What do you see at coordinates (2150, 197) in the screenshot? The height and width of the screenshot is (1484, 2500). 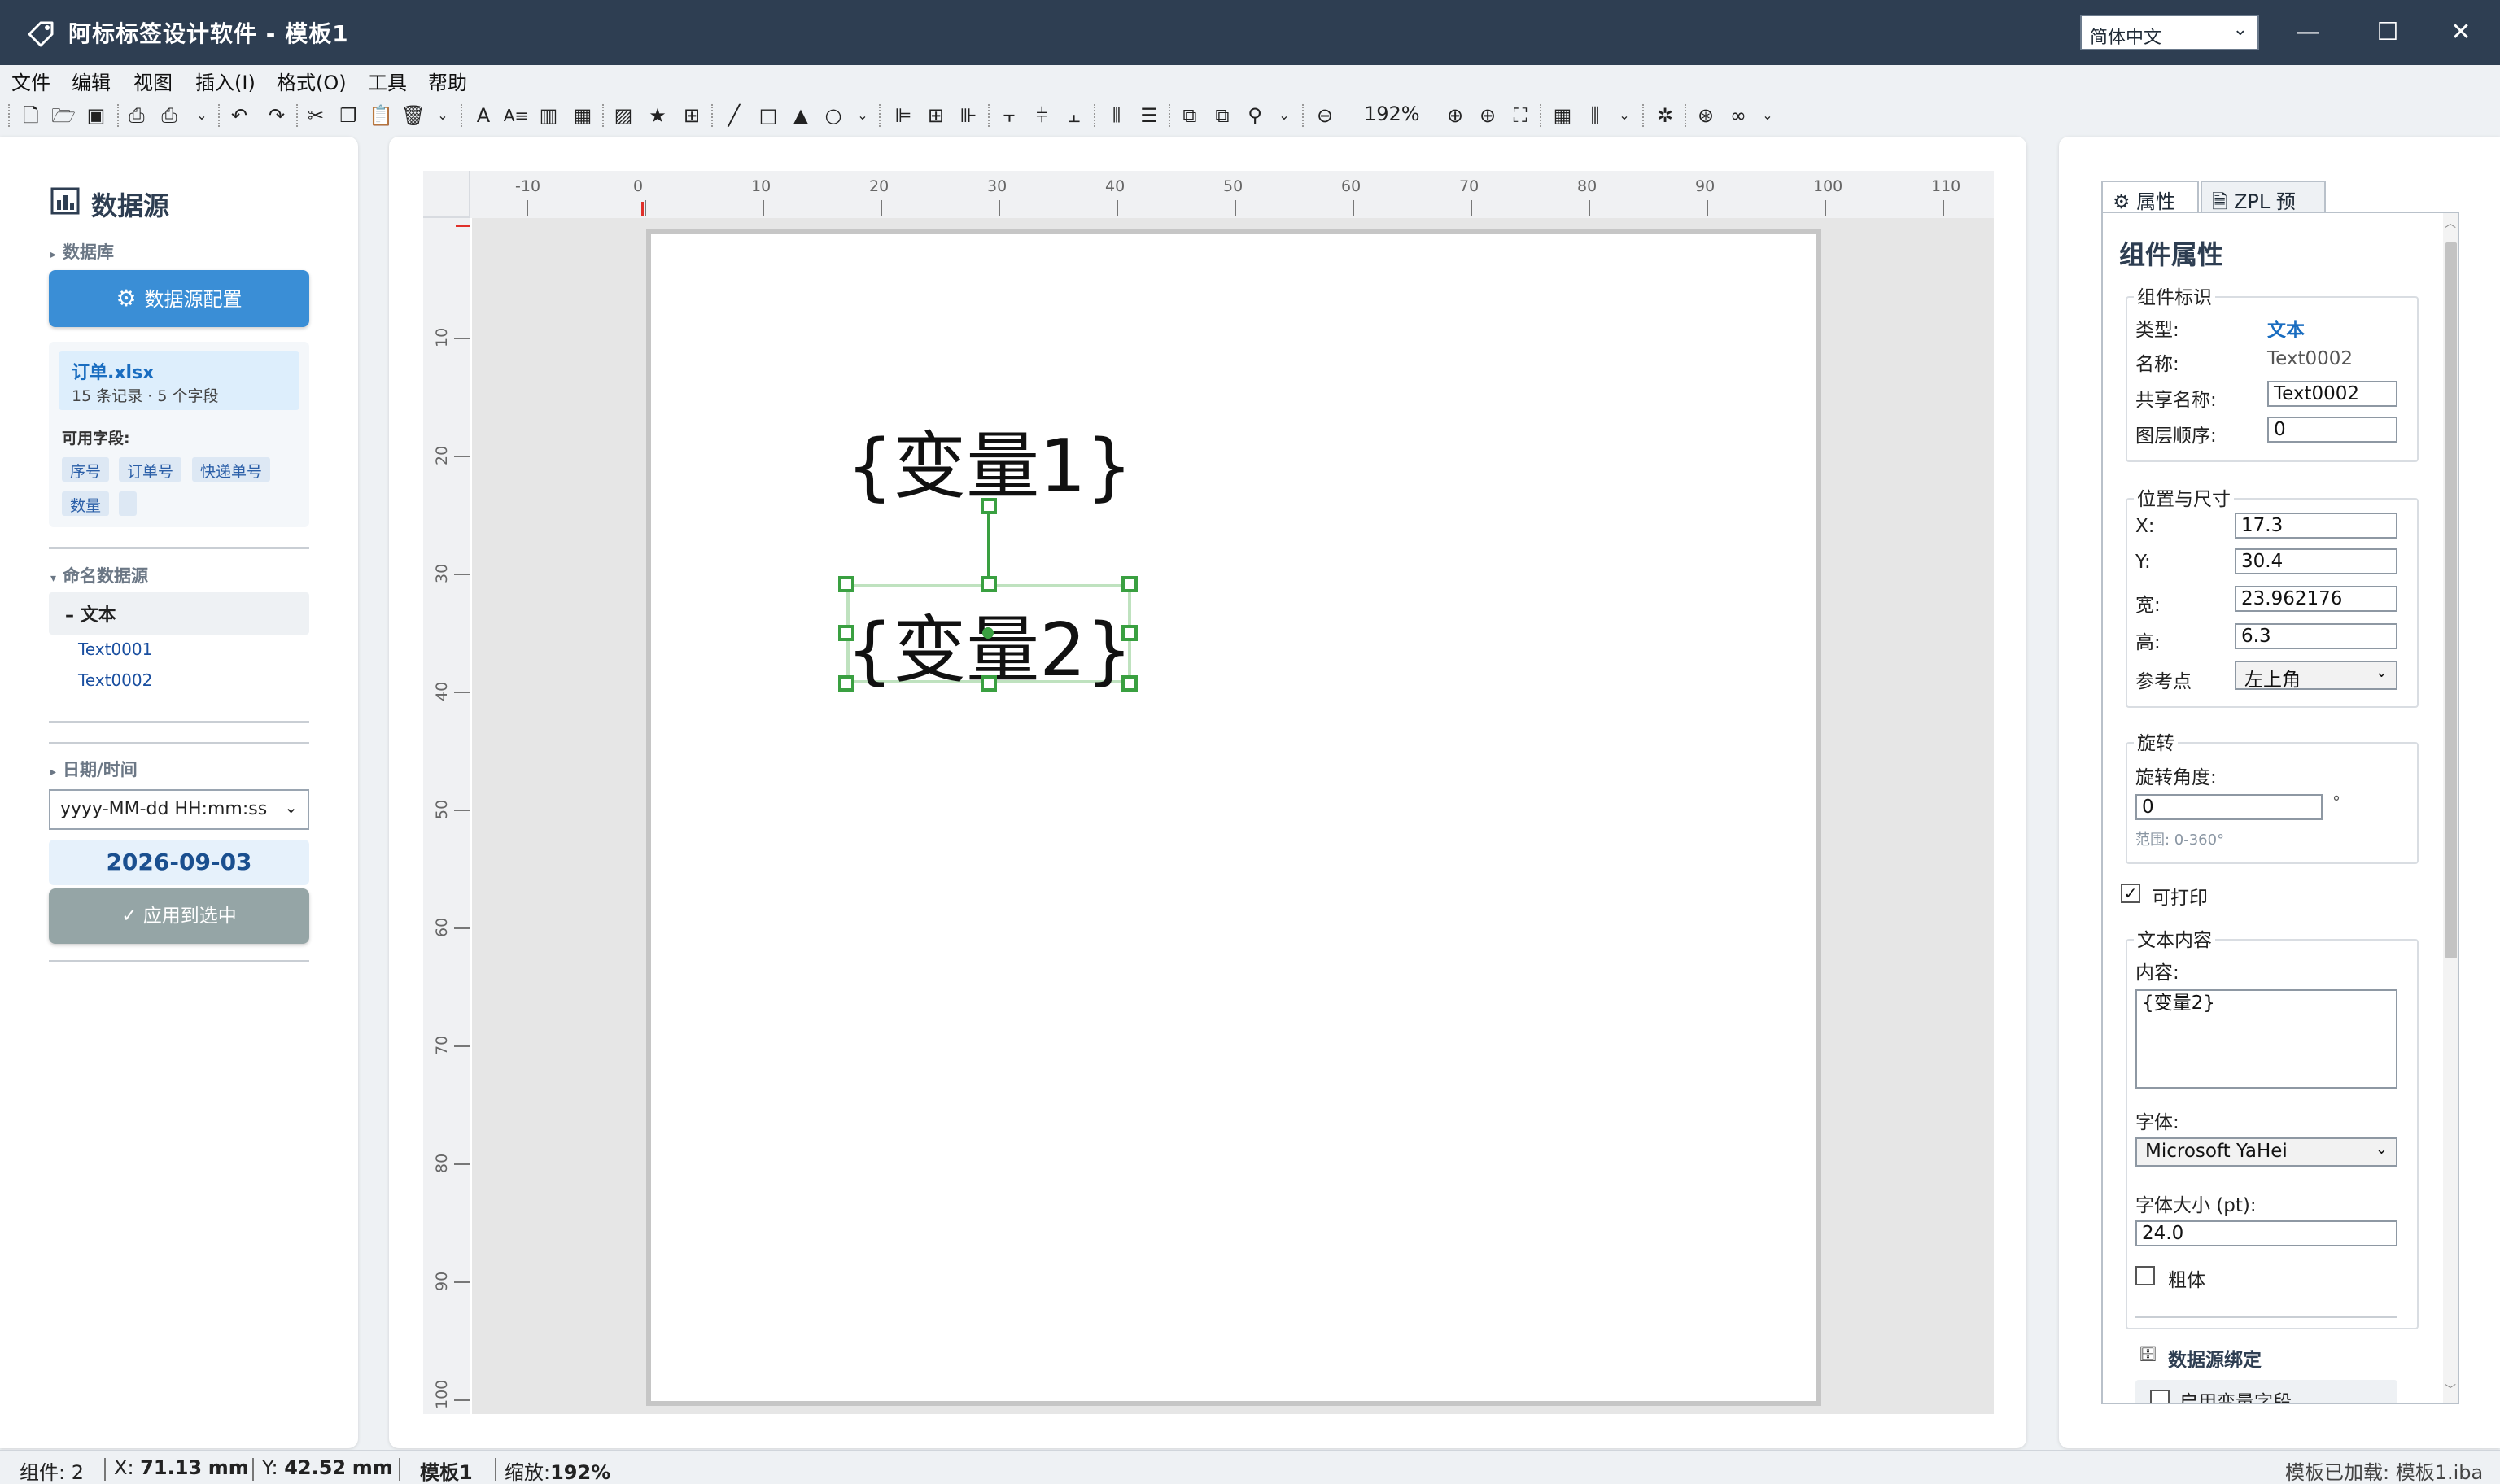 I see `tab-properties: ⚙ 属性` at bounding box center [2150, 197].